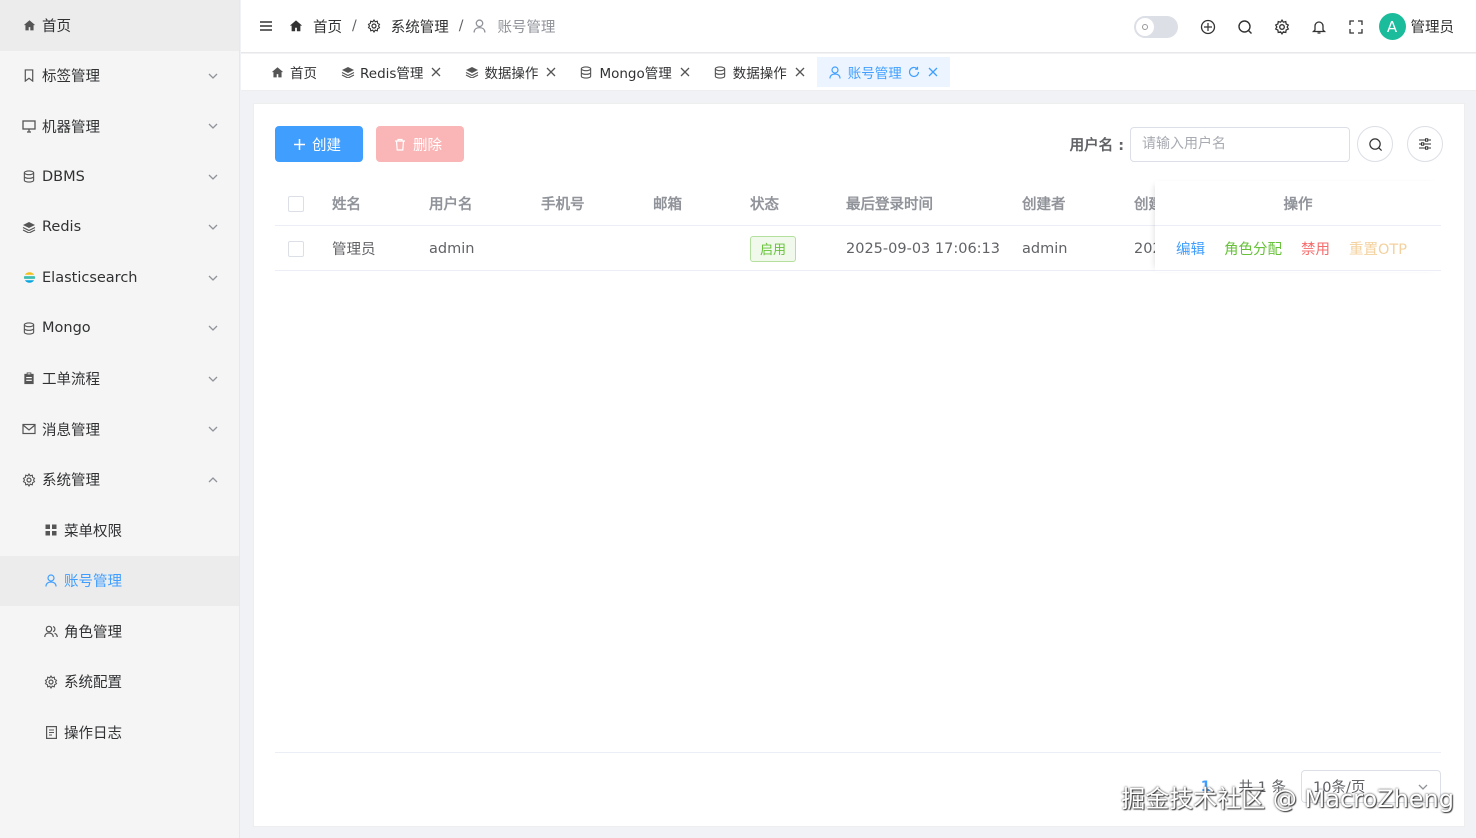  Describe the element at coordinates (56, 26) in the screenshot. I see `sidebar-item-label: 首页` at that location.